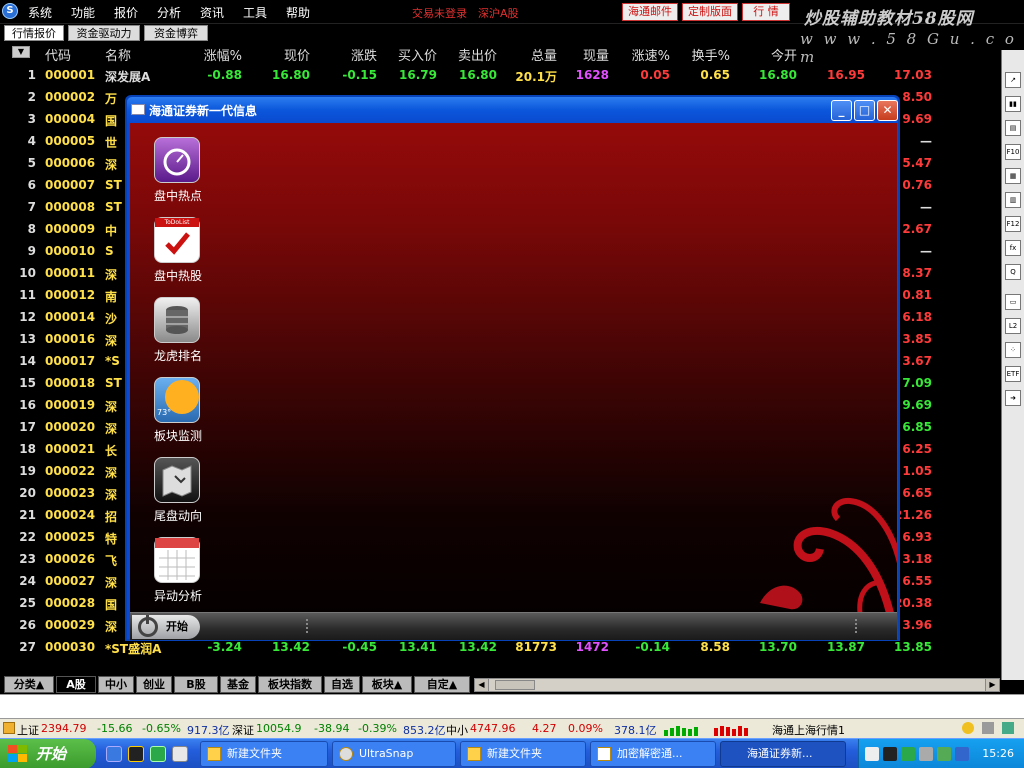 This screenshot has height=768, width=1024. What do you see at coordinates (58, 54) in the screenshot?
I see `col-code: 代码` at bounding box center [58, 54].